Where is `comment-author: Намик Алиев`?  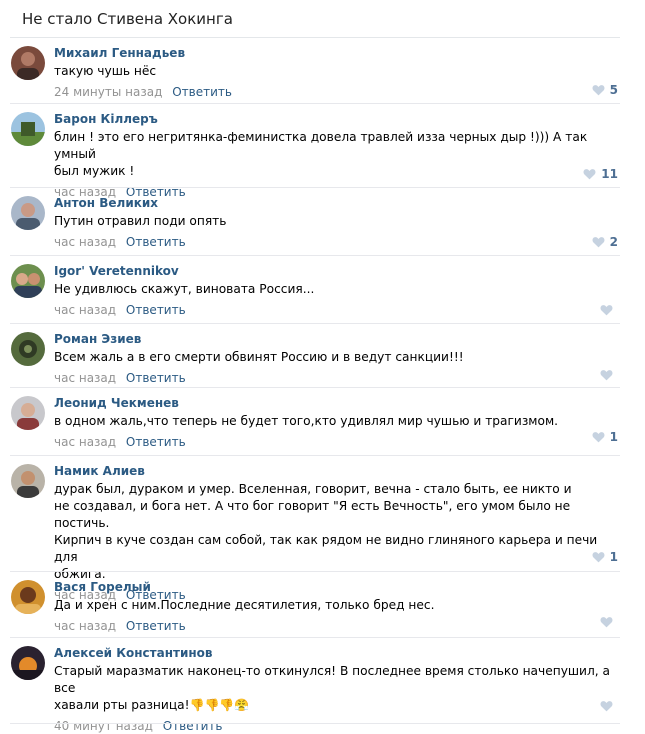 comment-author: Намик Алиев is located at coordinates (337, 471).